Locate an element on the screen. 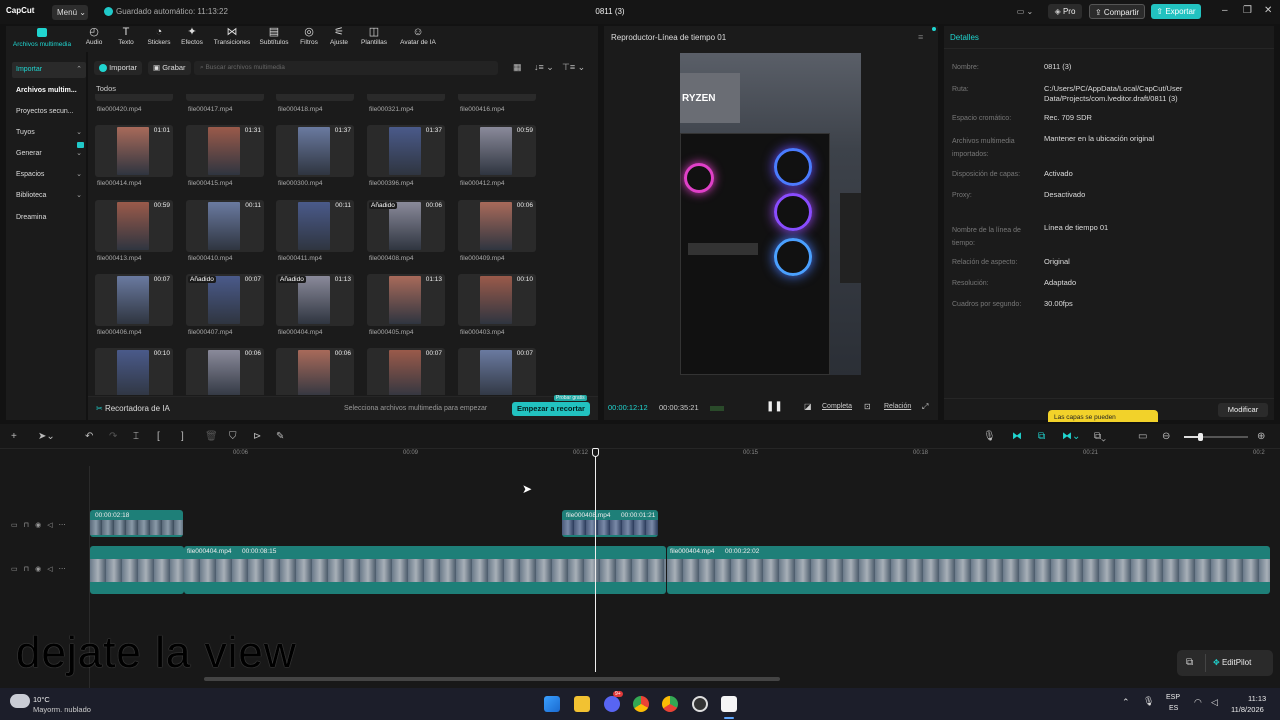 The image size is (1280, 720). editpilot-button: ✥ EditPilot is located at coordinates (1232, 662).